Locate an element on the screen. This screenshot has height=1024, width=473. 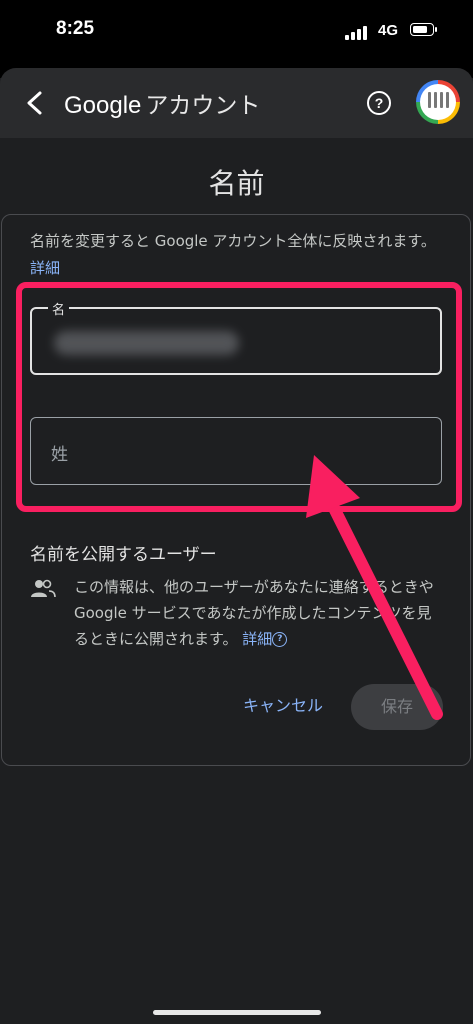
brand-google: Google is located at coordinates (103, 105).